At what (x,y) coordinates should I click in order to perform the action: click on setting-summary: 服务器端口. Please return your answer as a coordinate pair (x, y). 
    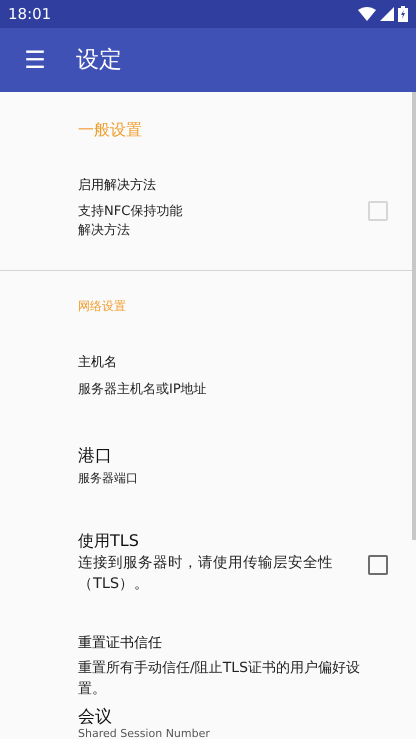
    Looking at the image, I should click on (108, 478).